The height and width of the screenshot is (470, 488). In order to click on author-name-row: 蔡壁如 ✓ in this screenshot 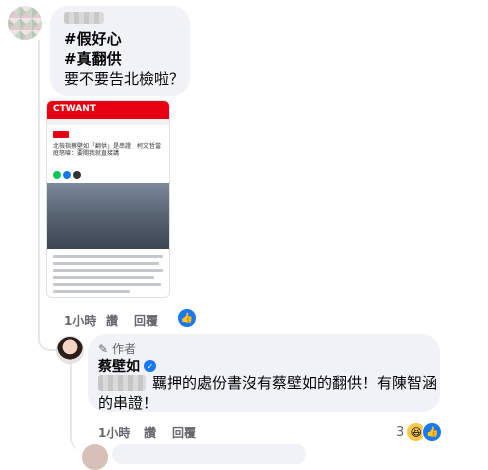, I will do `click(127, 366)`.